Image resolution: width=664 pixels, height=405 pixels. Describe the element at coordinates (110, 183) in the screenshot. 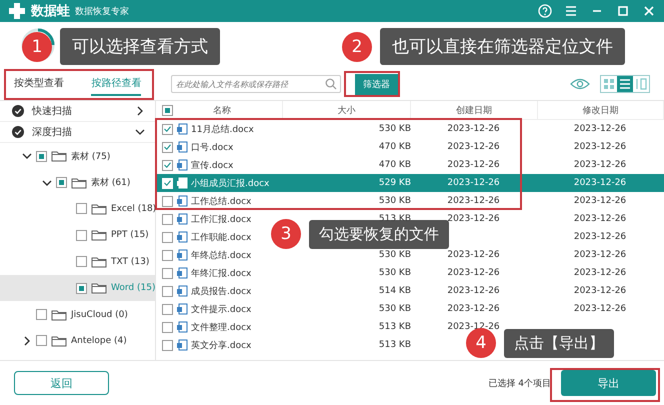

I see `folder-item: 素材 (61)` at that location.